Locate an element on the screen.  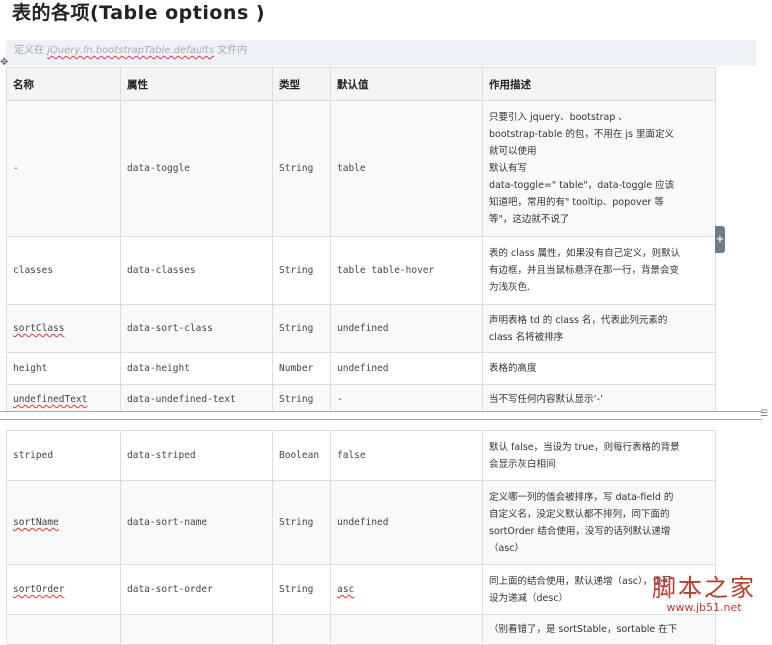
cell-type: Number is located at coordinates (301, 368).